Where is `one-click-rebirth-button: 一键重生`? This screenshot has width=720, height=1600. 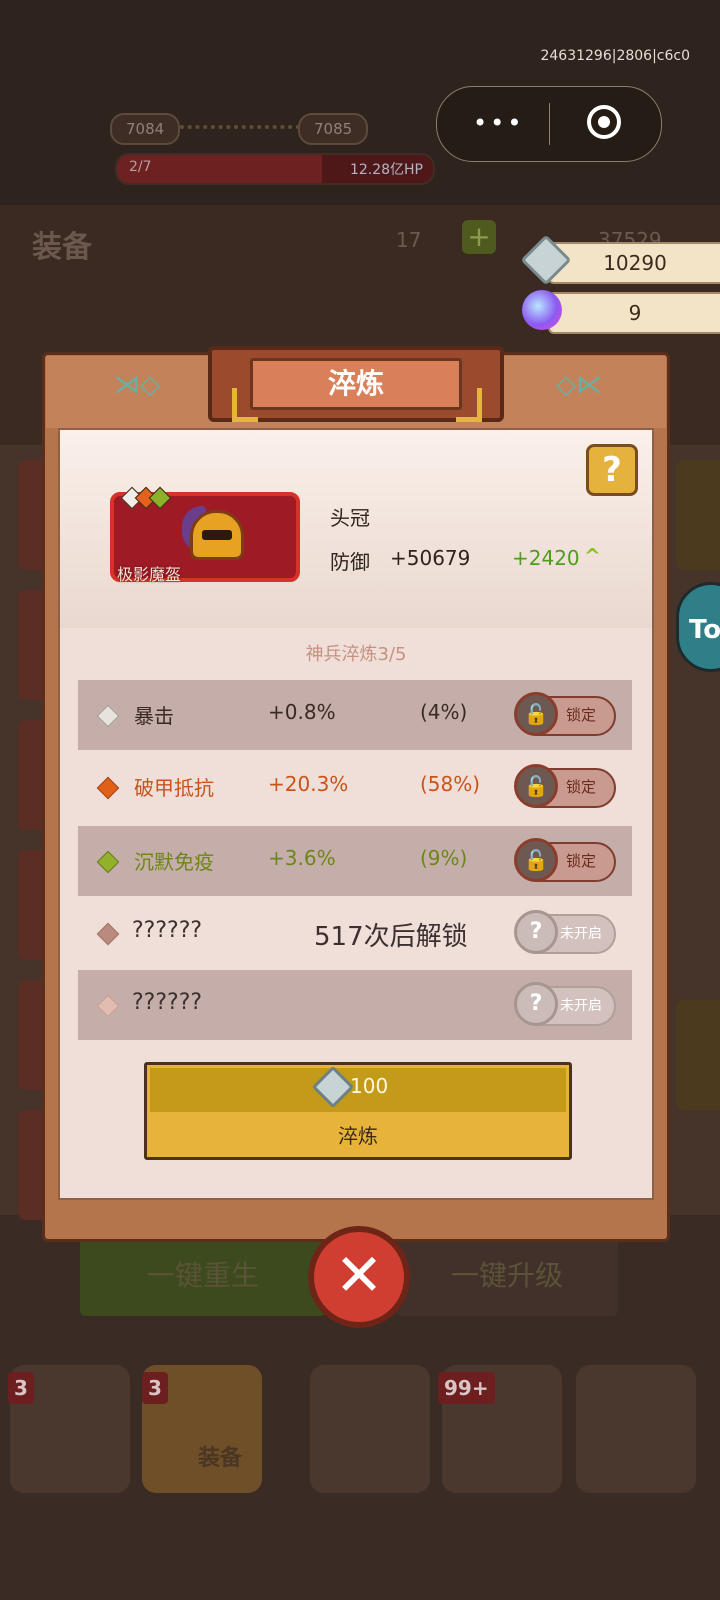
one-click-rebirth-button: 一键重生 is located at coordinates (203, 1276).